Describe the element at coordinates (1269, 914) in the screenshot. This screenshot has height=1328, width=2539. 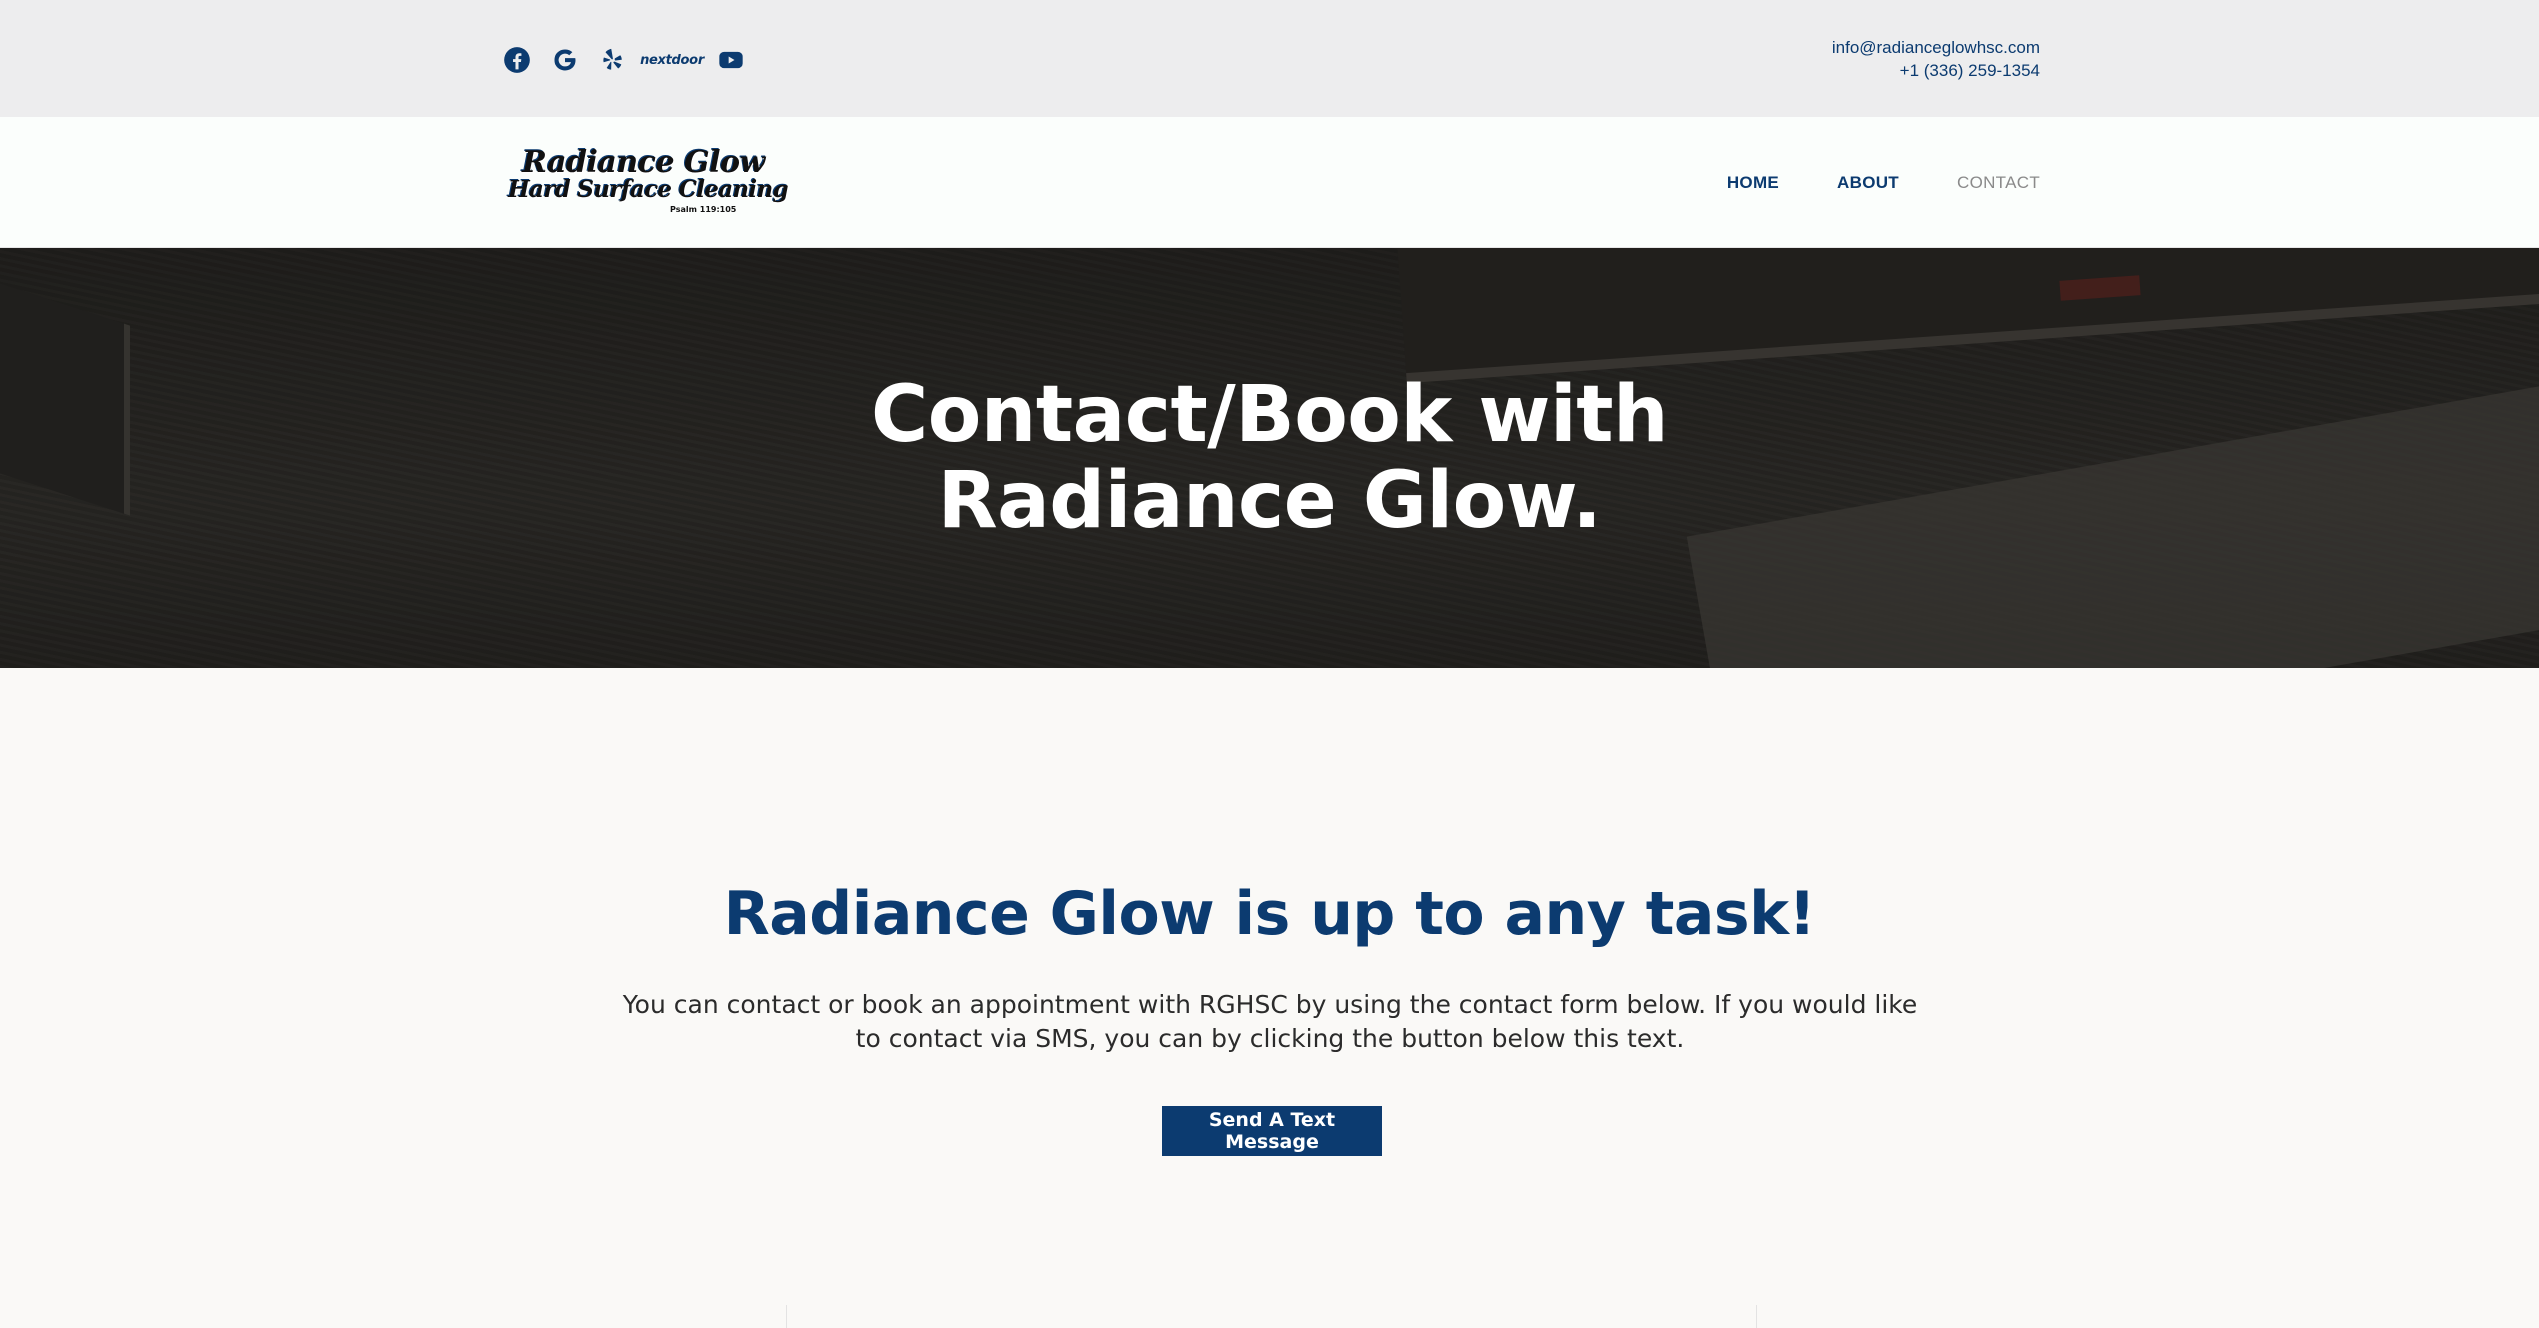
I see `section-heading: Radiance Glow is up to any task!` at that location.